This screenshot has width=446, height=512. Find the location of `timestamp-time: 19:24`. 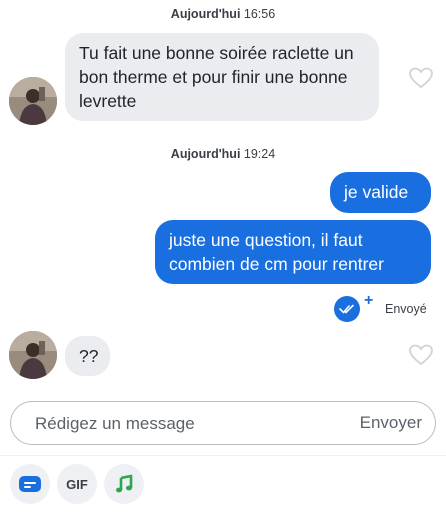

timestamp-time: 19:24 is located at coordinates (259, 154).